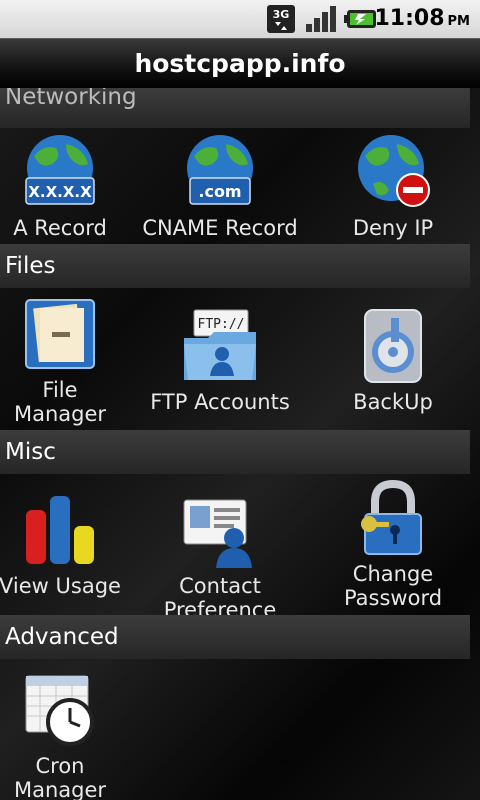 The image size is (480, 800). Describe the element at coordinates (393, 346) in the screenshot. I see `backup-icon` at that location.